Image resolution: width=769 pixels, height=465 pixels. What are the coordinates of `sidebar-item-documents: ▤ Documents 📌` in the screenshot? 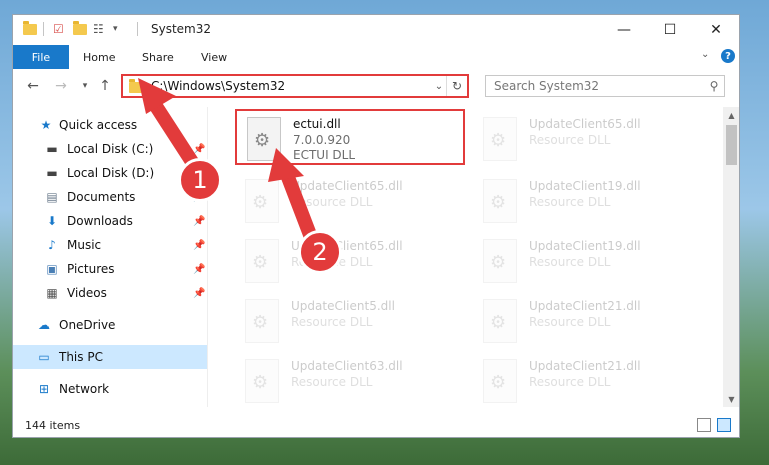 It's located at (110, 197).